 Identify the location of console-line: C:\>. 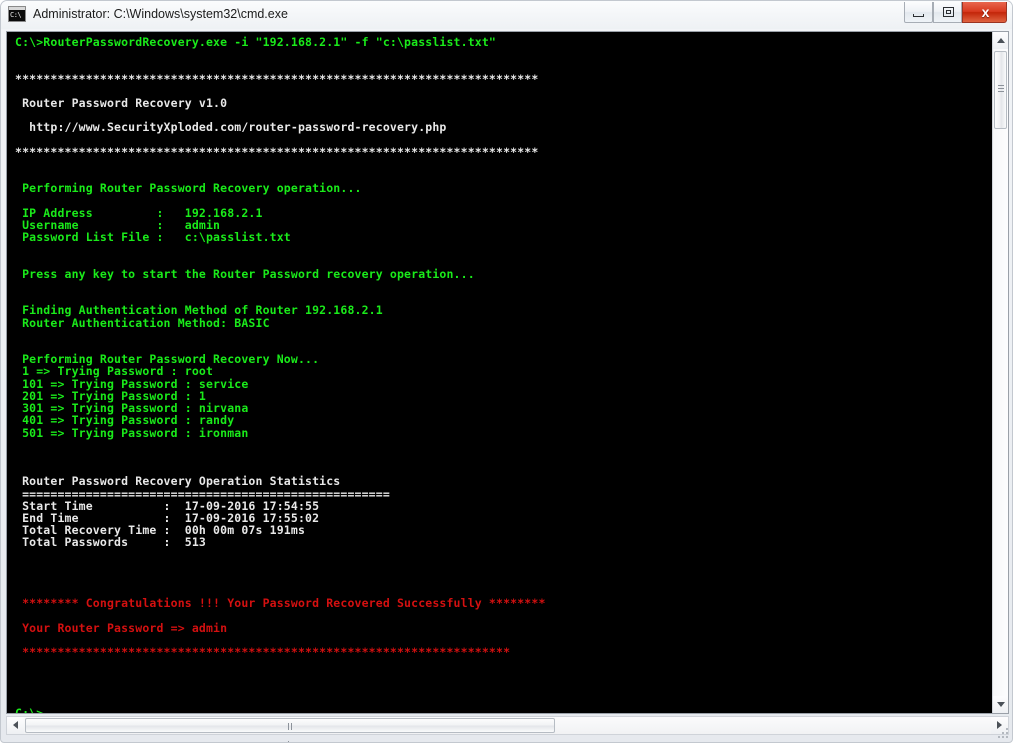
(29, 709).